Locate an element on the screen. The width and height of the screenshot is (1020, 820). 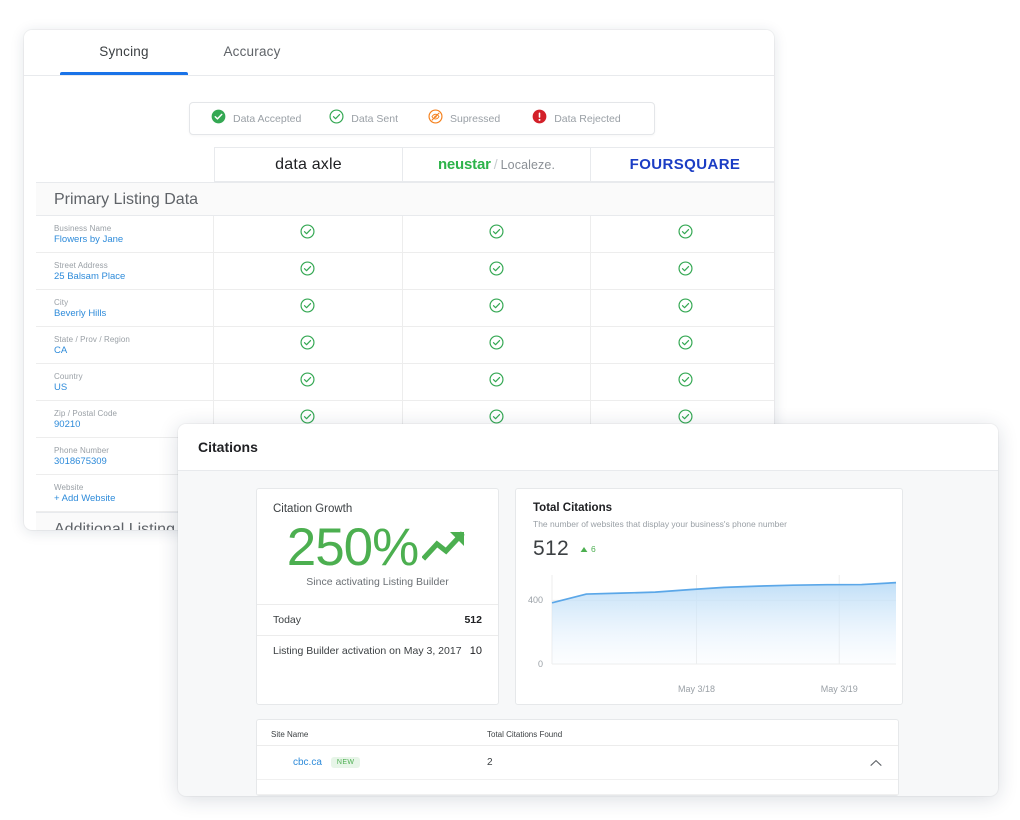
legend-item-supressed: Supressed is located at coordinates (449, 118).